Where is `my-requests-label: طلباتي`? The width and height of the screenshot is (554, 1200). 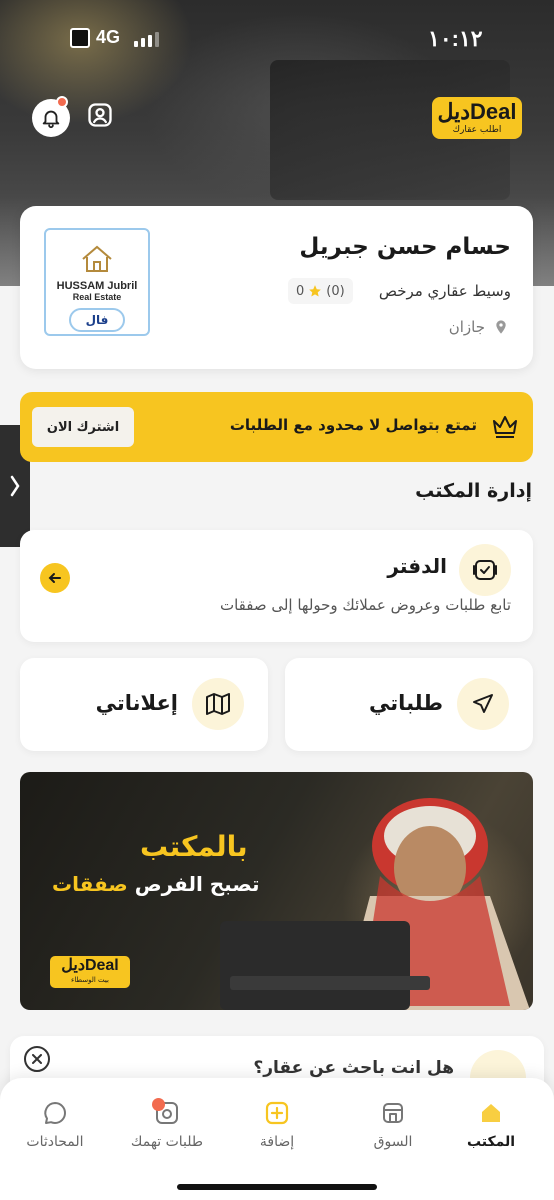
my-requests-label: طلباتي is located at coordinates (406, 703).